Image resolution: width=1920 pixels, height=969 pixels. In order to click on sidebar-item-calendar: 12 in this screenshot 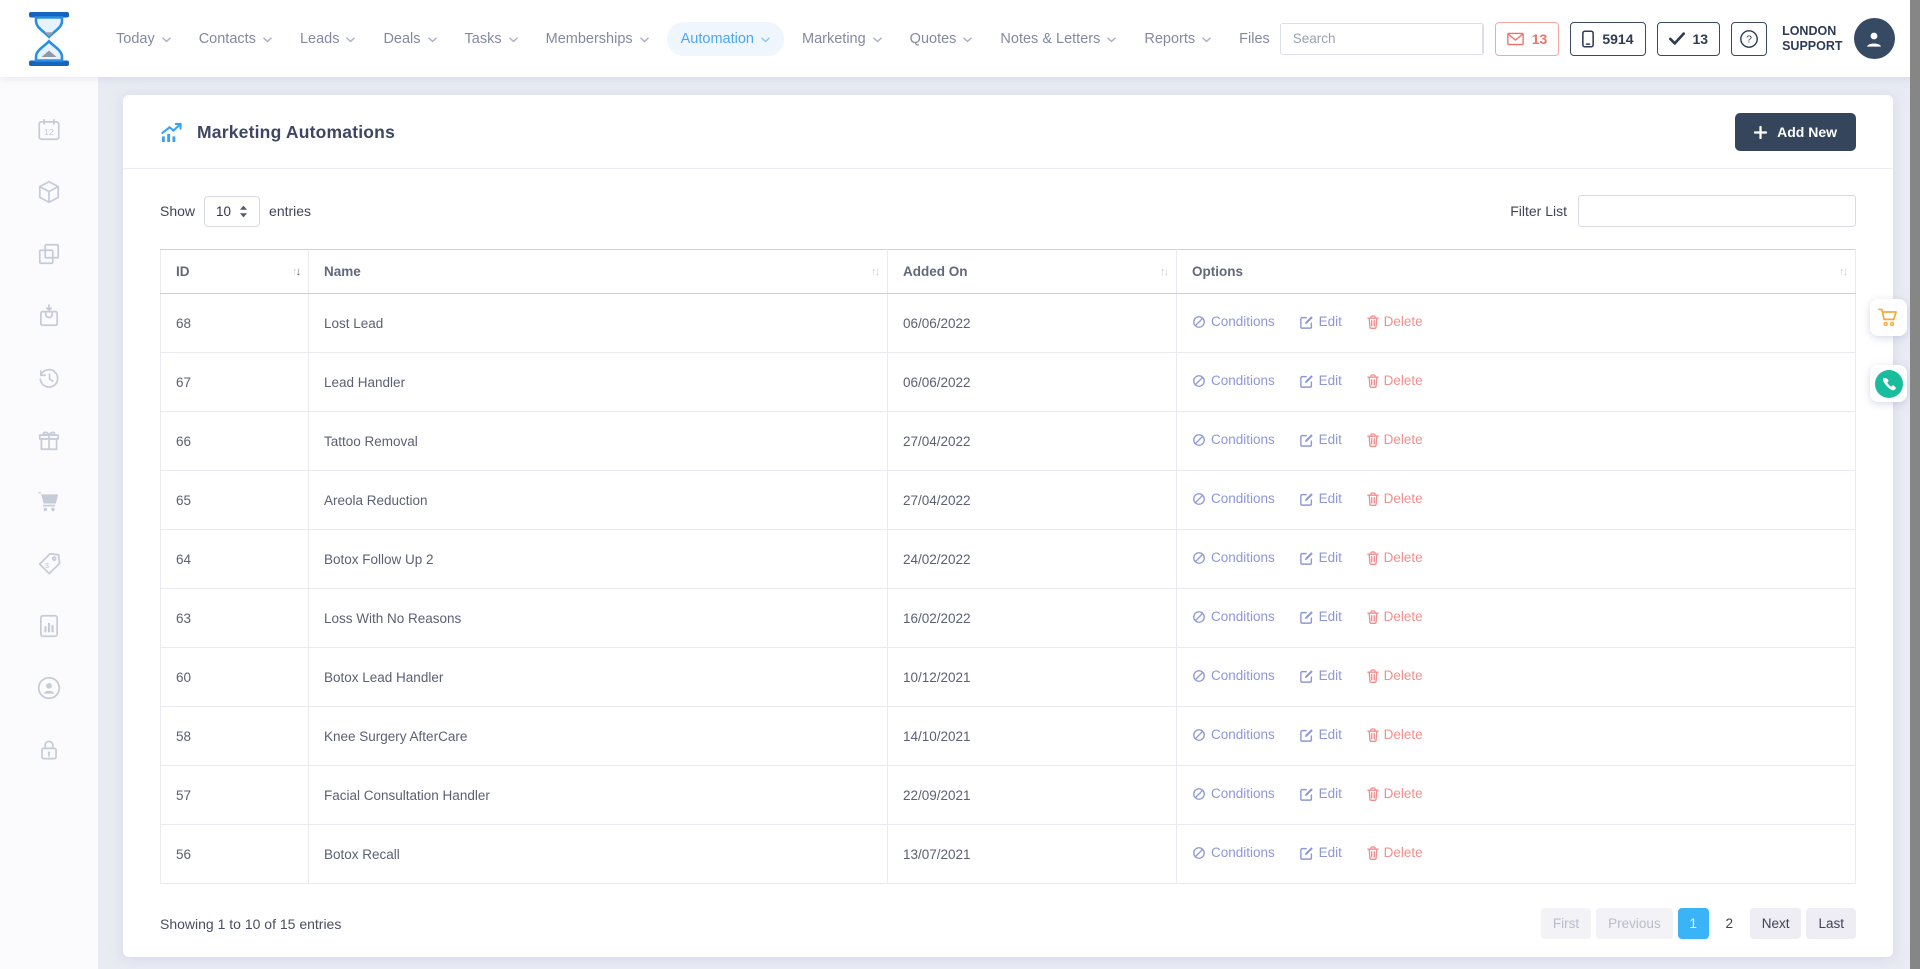, I will do `click(49, 130)`.